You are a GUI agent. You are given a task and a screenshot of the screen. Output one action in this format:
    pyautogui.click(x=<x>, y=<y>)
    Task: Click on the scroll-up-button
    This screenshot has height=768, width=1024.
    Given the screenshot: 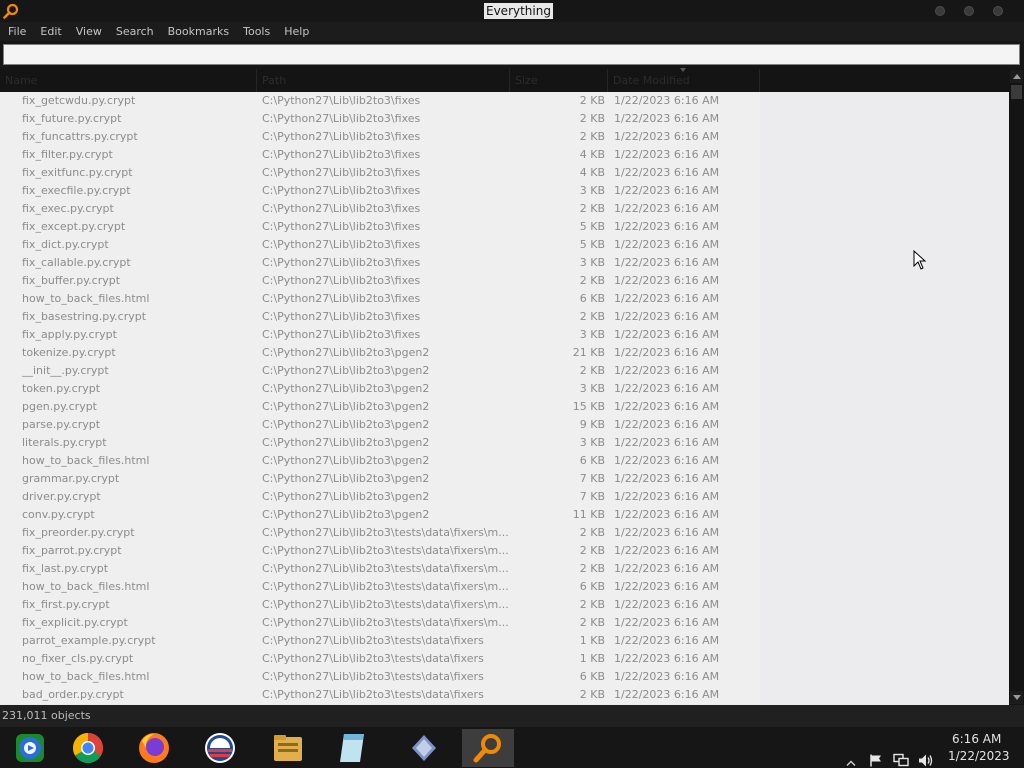 What is the action you would take?
    pyautogui.click(x=1016, y=76)
    